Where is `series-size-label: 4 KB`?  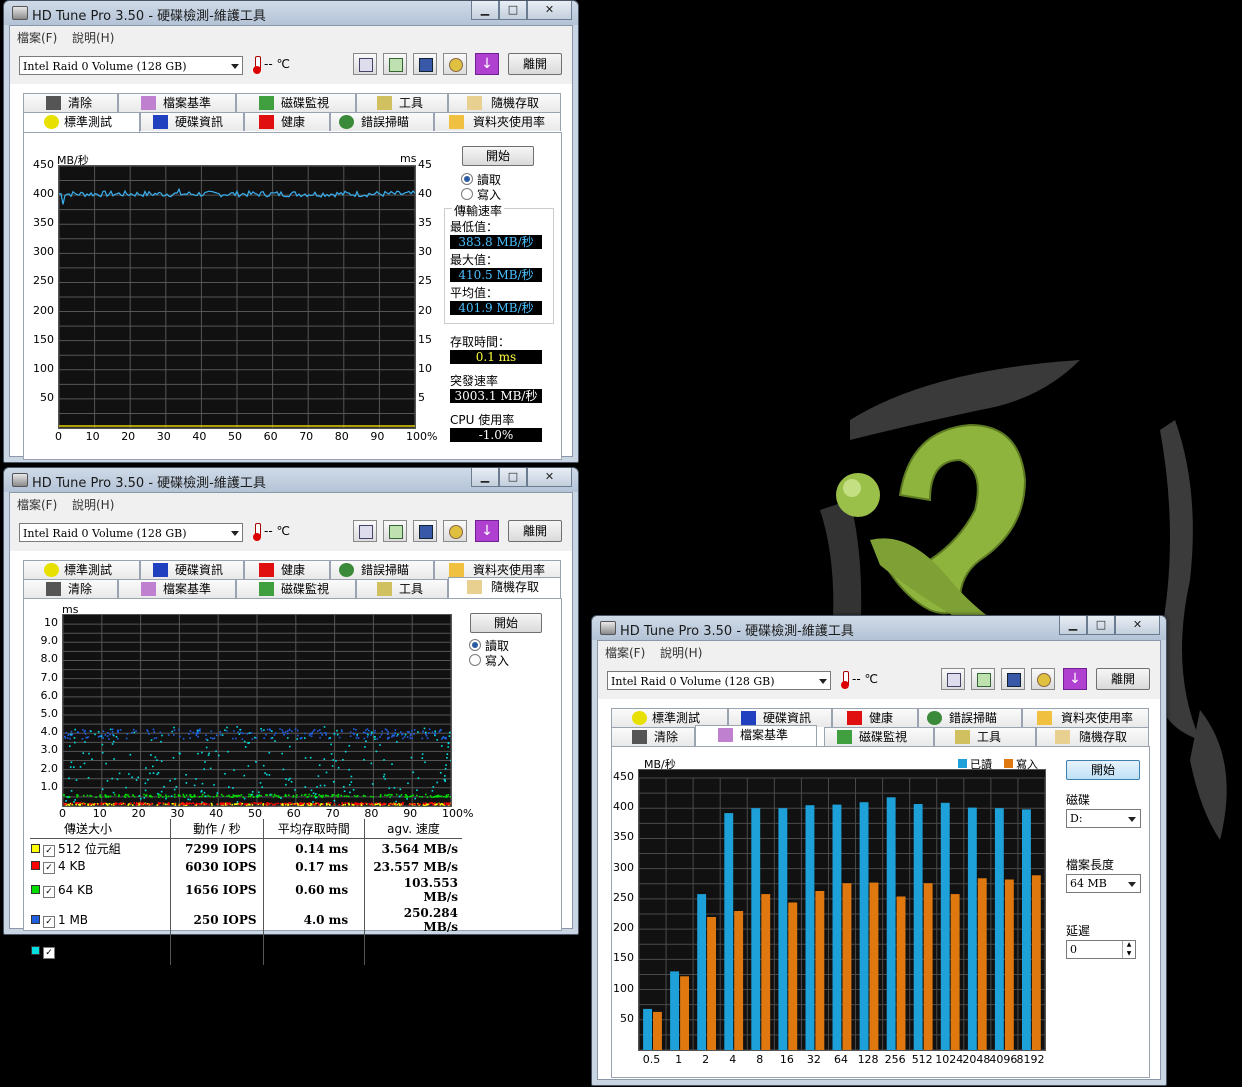
series-size-label: 4 KB is located at coordinates (72, 866).